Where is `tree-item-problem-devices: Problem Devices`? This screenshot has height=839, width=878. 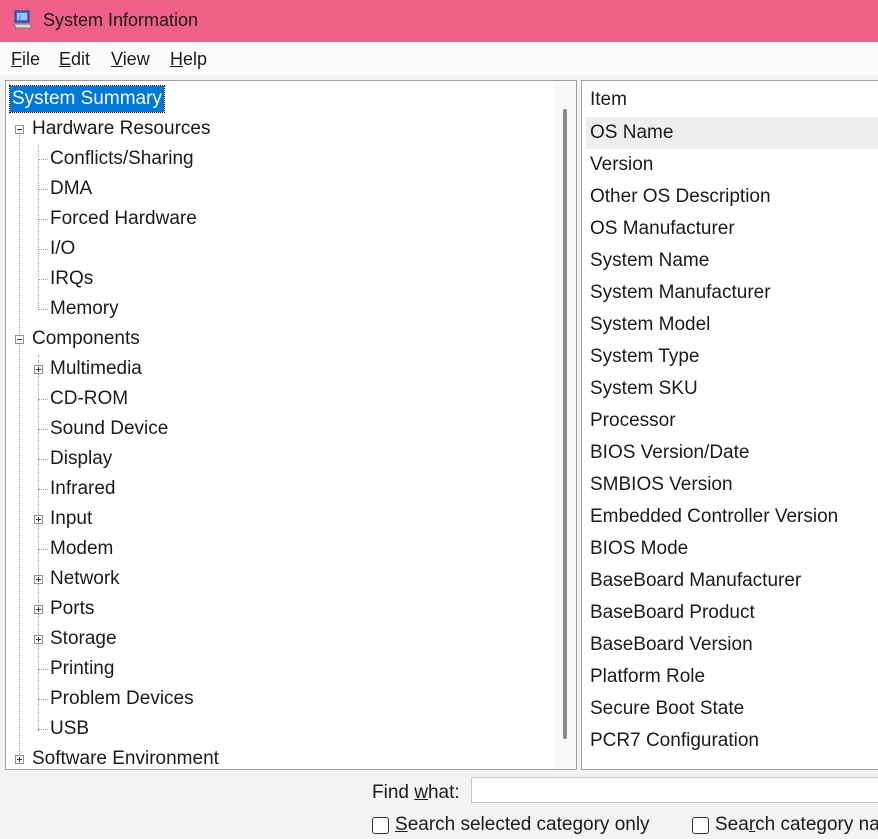 tree-item-problem-devices: Problem Devices is located at coordinates (122, 699).